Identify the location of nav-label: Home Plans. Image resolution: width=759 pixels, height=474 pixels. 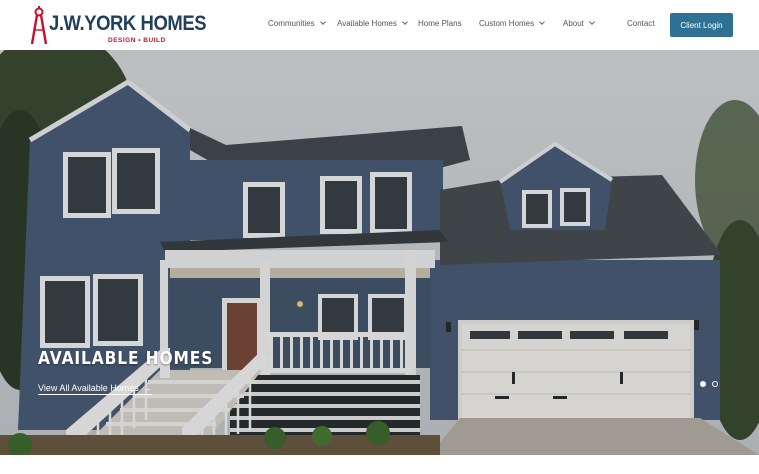
(440, 23).